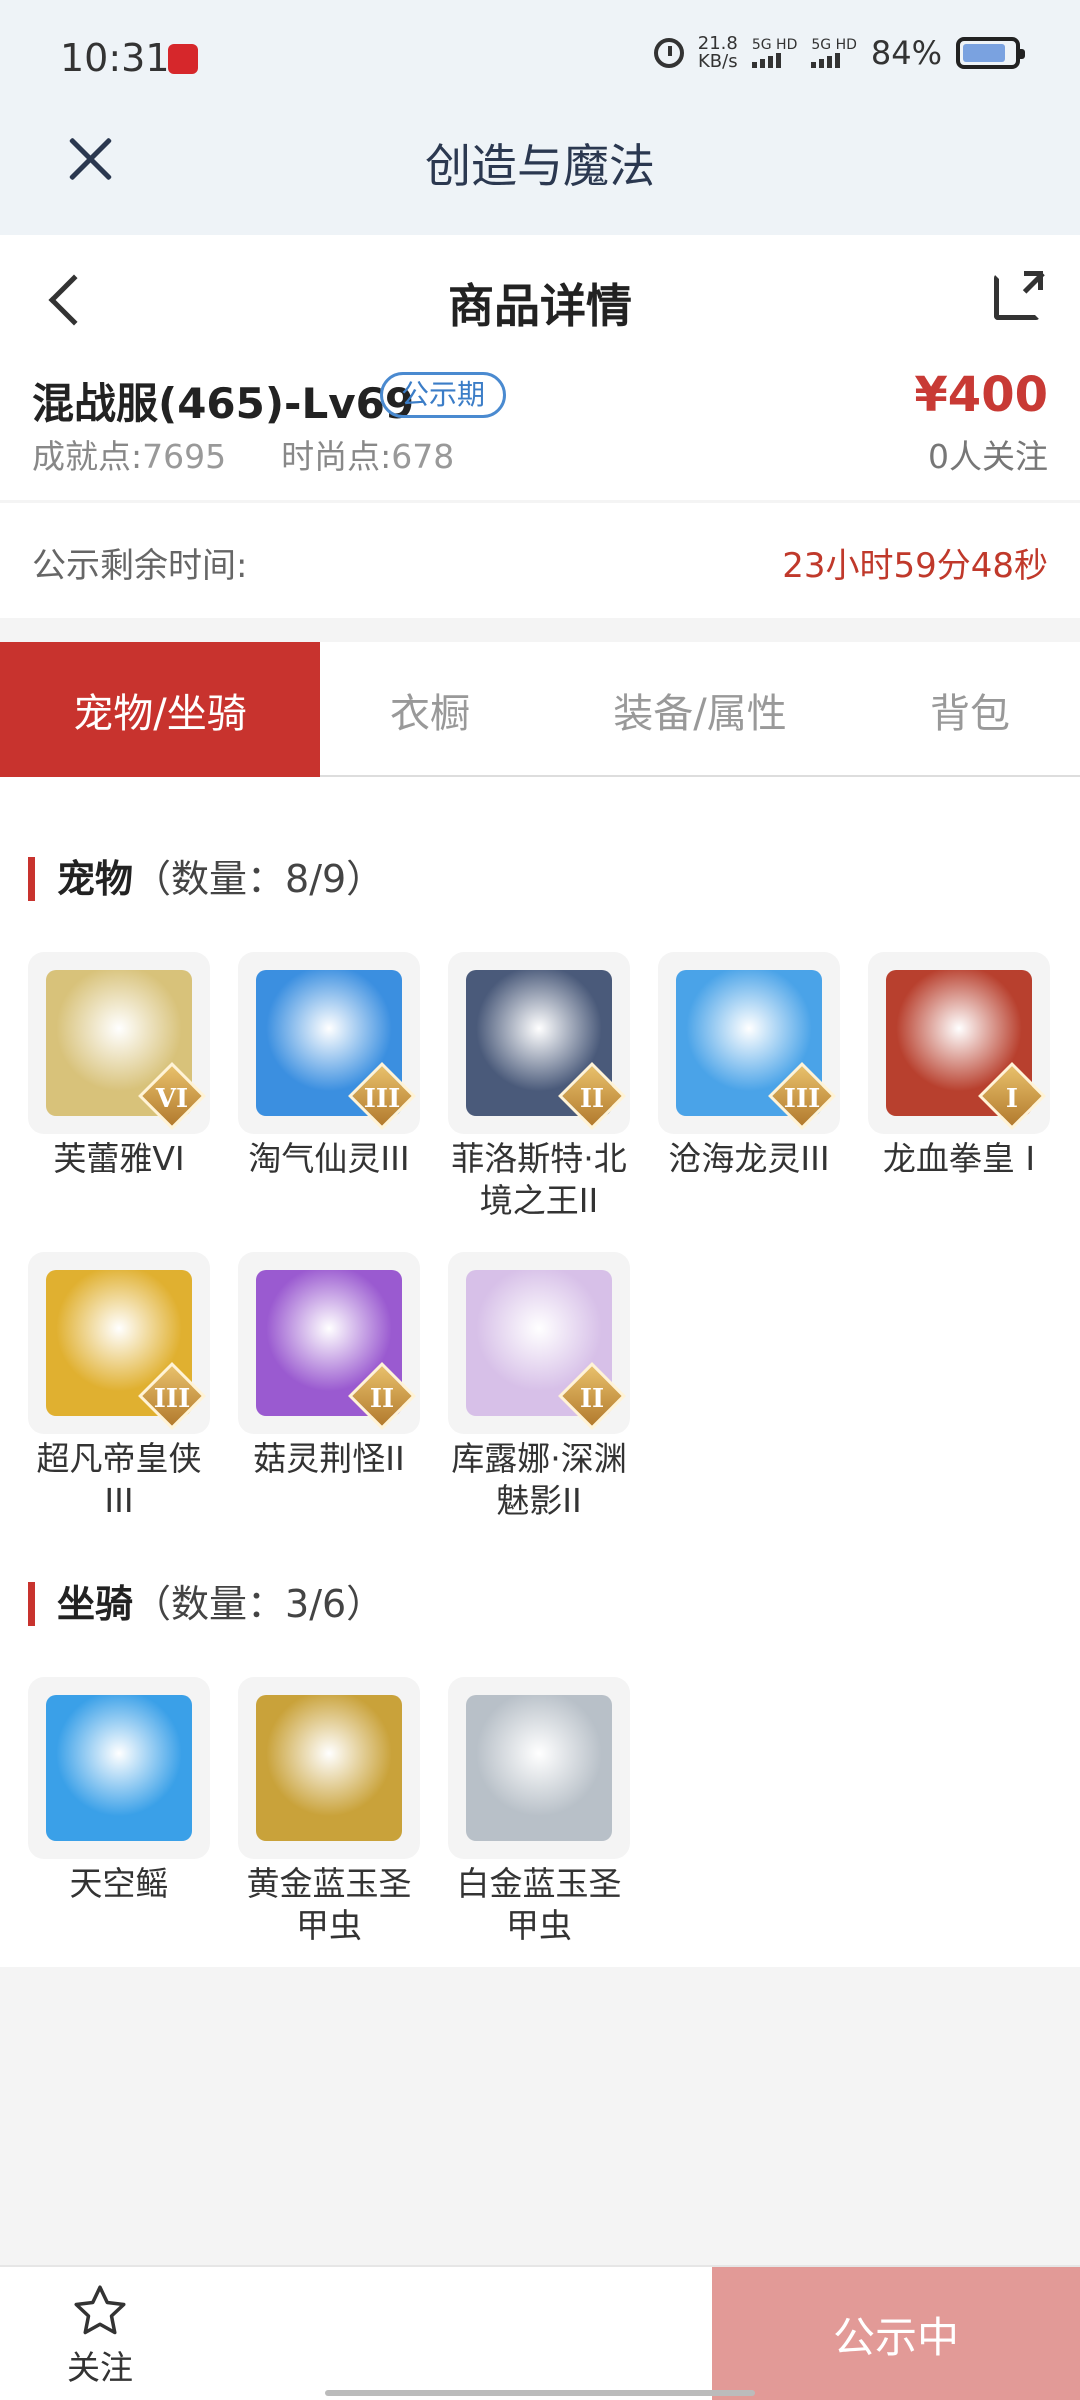 The height and width of the screenshot is (2400, 1080). Describe the element at coordinates (539, 1904) in the screenshot. I see `mount-name: 白金蓝玉圣甲虫` at that location.